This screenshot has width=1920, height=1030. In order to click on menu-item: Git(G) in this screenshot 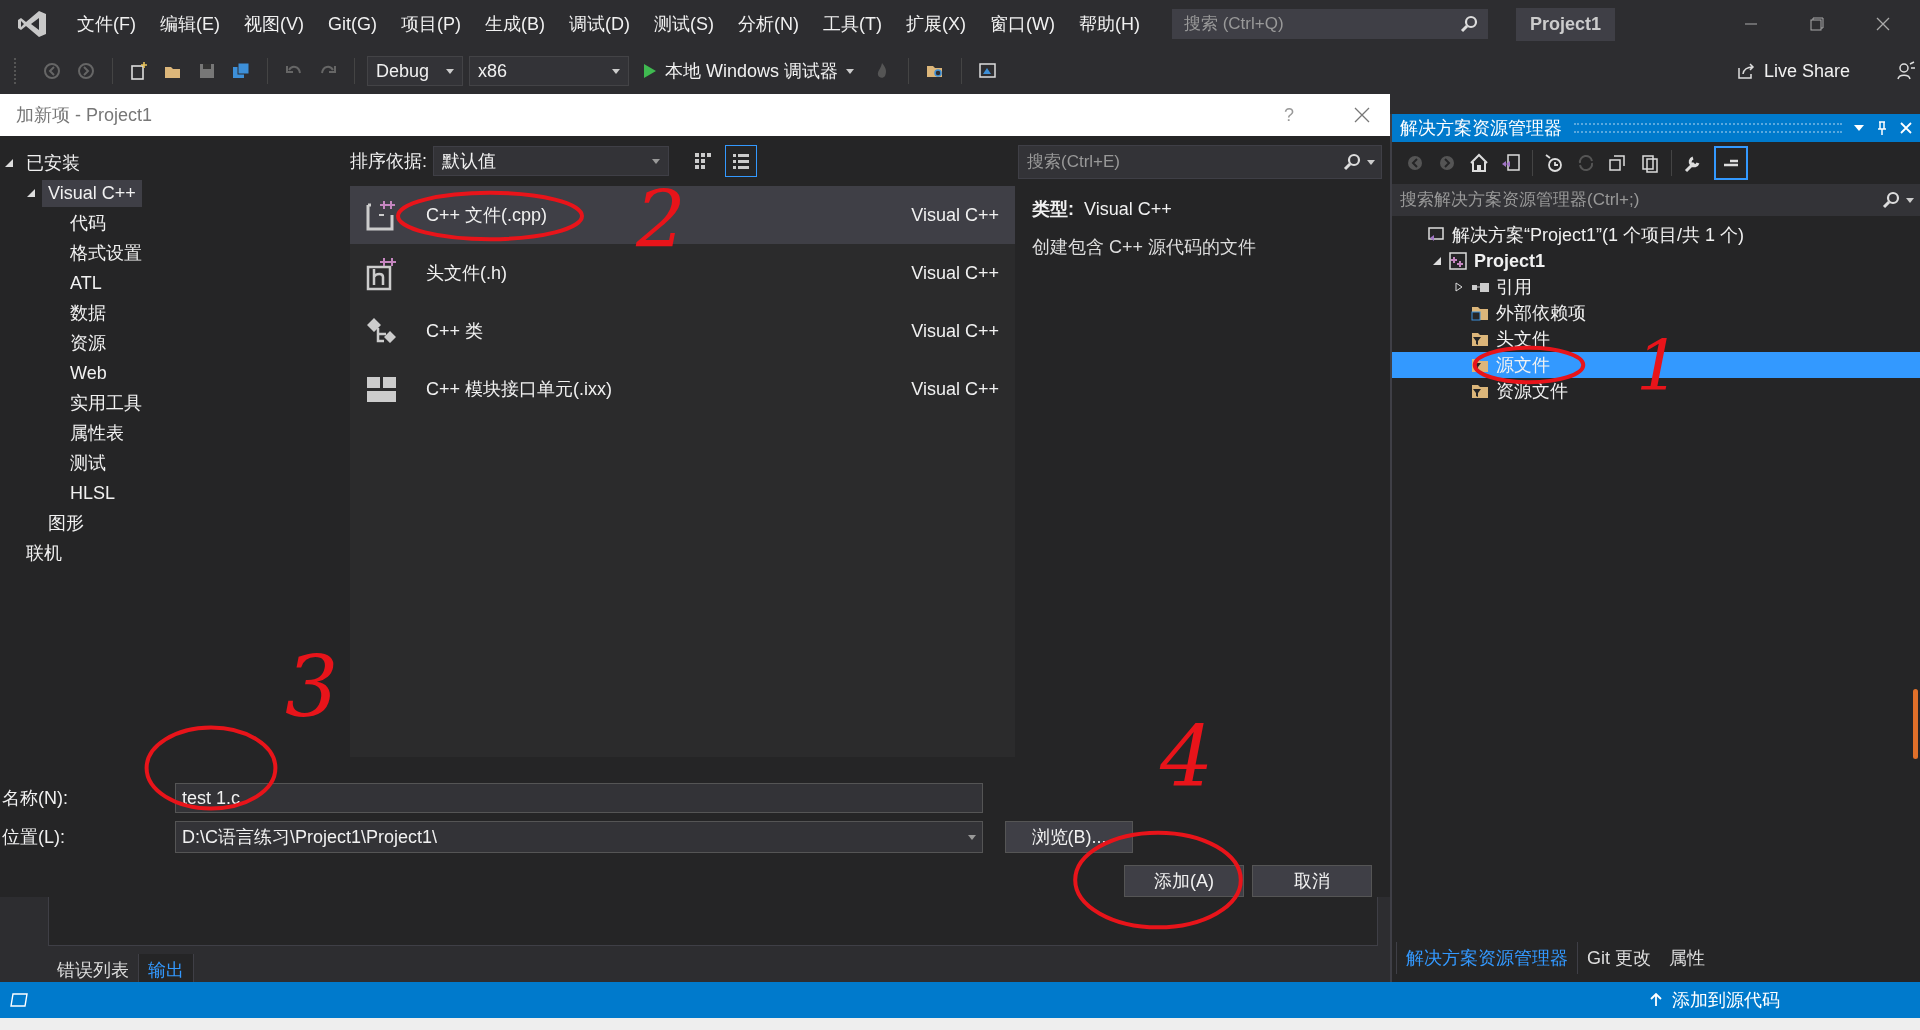, I will do `click(352, 24)`.